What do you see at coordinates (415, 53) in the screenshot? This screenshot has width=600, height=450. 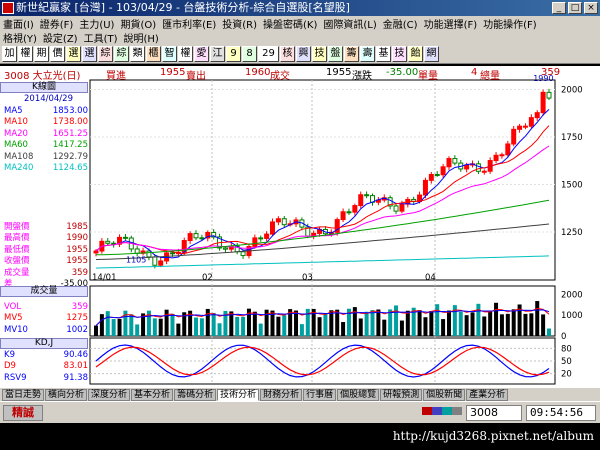 I see `toolbar-button: 飴` at bounding box center [415, 53].